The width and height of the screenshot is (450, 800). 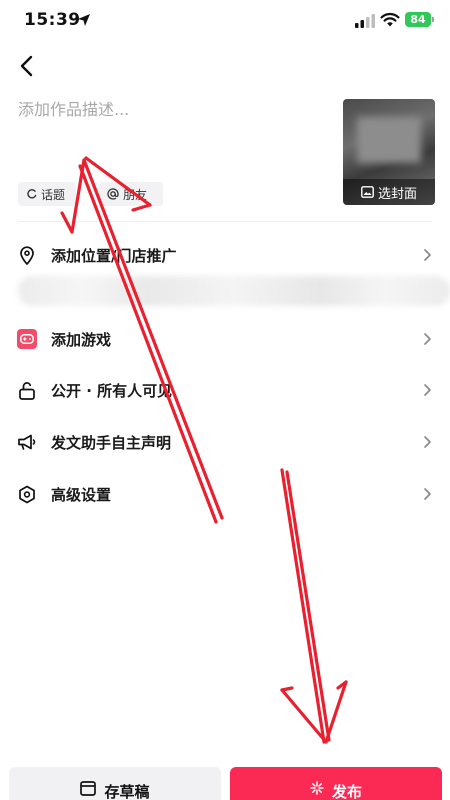 I want to click on sparkle-icon, so click(x=317, y=788).